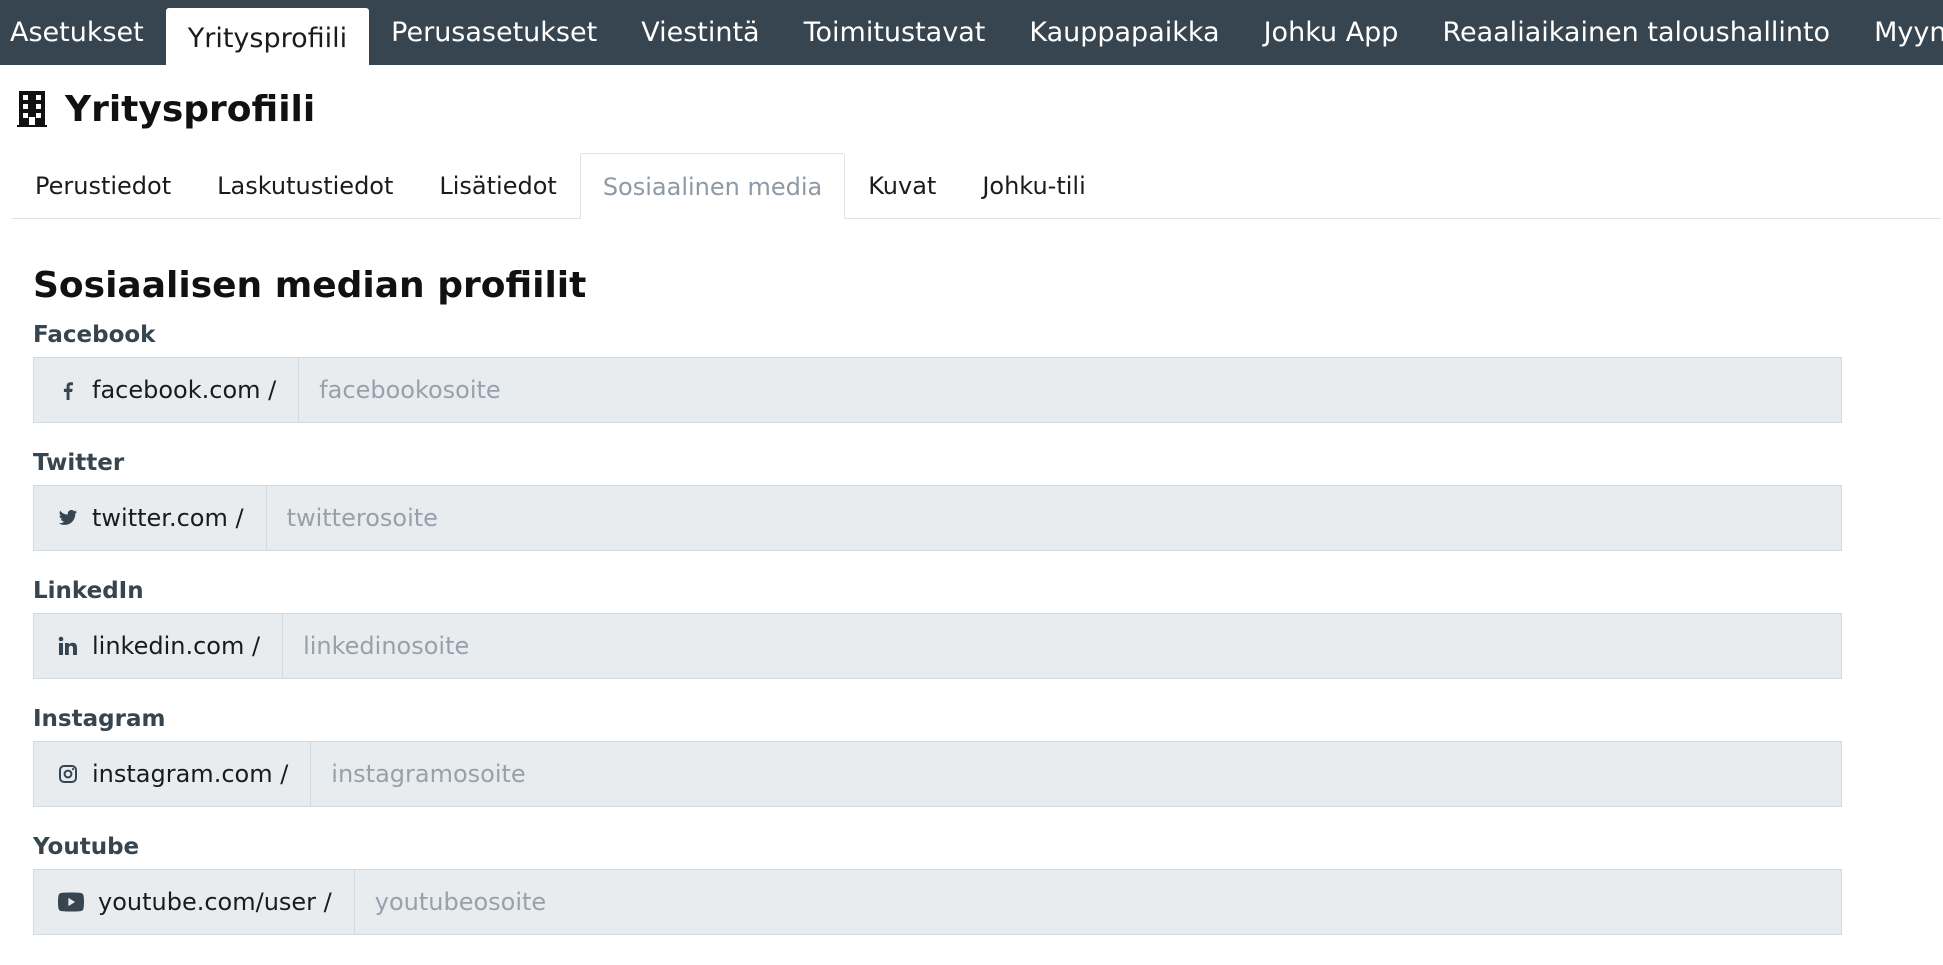 The image size is (1943, 965). Describe the element at coordinates (971, 109) in the screenshot. I see `page-header: Yritysprofiili` at that location.